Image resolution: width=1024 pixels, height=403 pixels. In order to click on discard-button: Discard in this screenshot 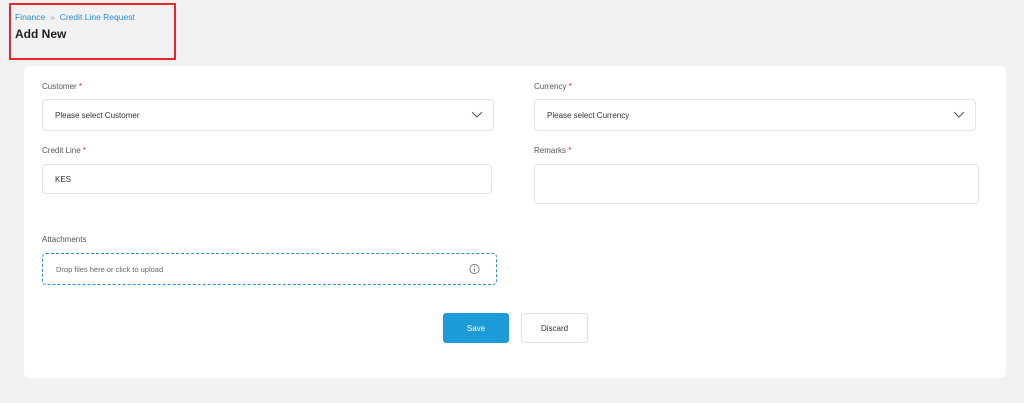, I will do `click(554, 328)`.